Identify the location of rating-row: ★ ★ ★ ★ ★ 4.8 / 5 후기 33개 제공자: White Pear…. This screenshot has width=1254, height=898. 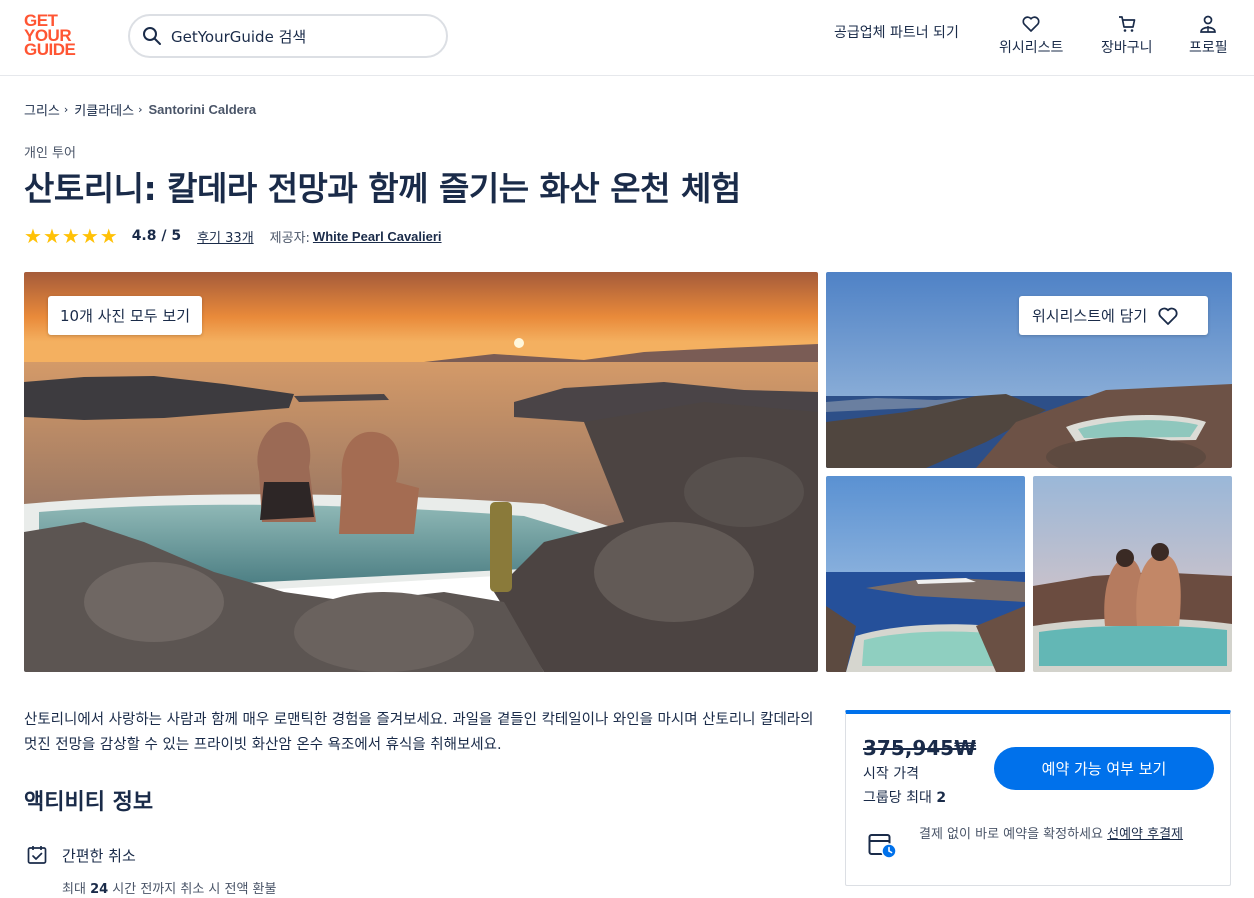
(233, 236).